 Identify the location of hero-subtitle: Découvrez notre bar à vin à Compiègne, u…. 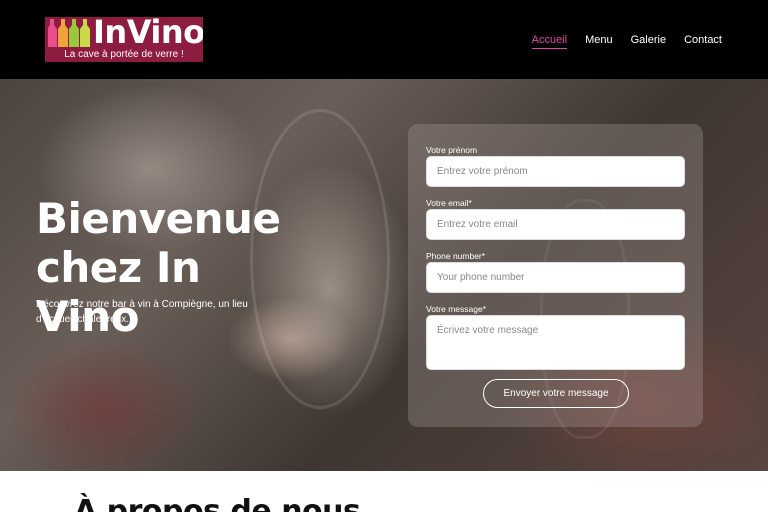
(142, 312).